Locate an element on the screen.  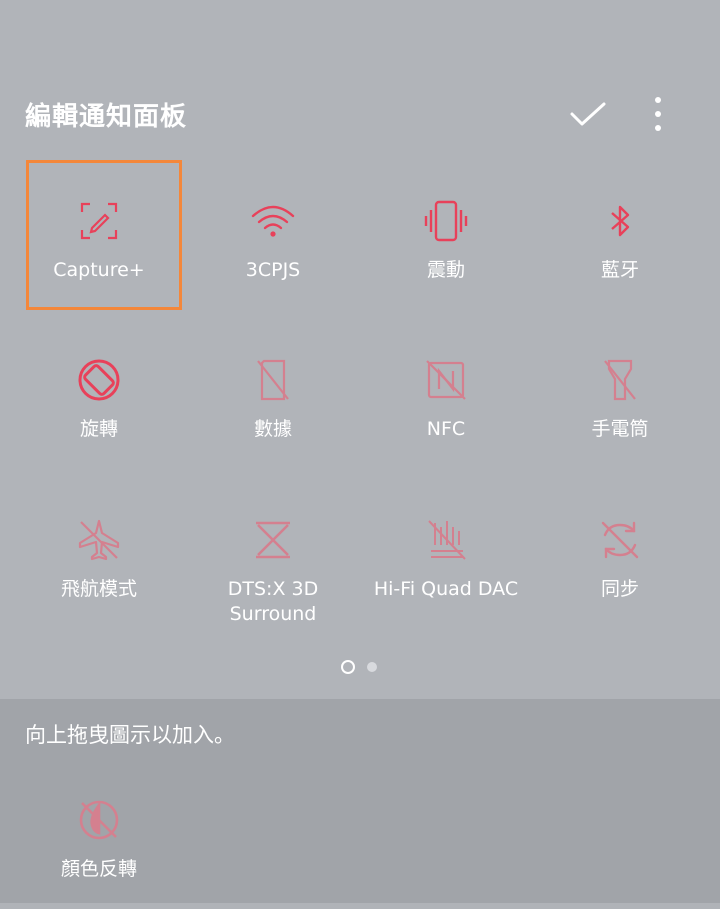
tile-rotate: 旋轉 is located at coordinates (99, 394).